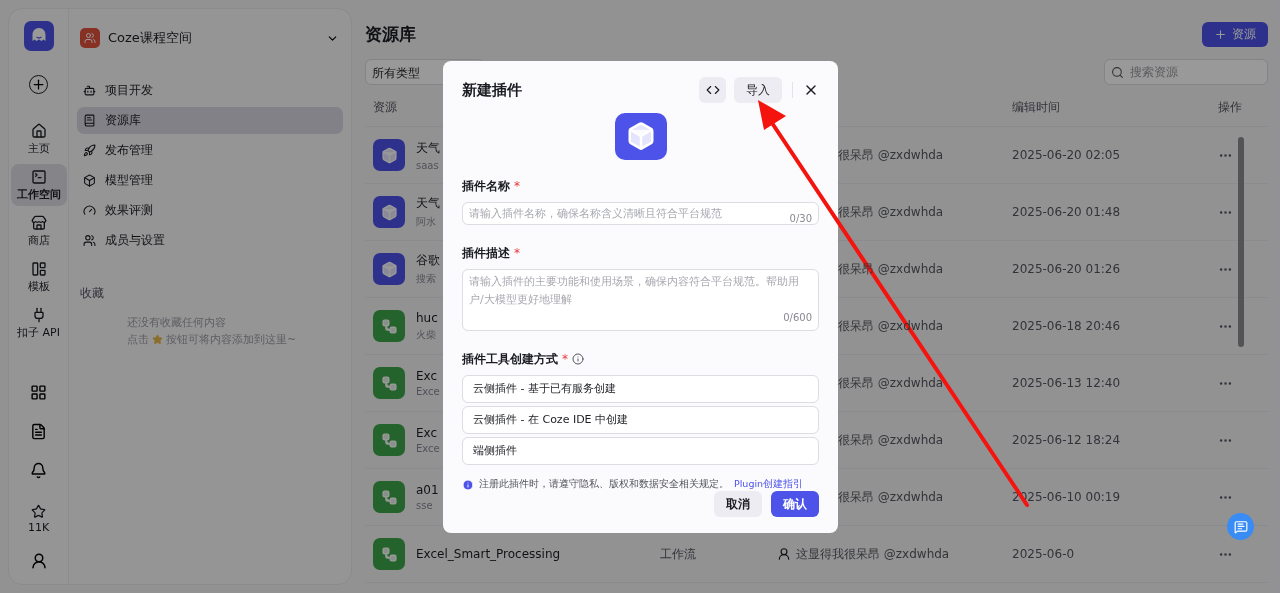  What do you see at coordinates (1067, 269) in the screenshot?
I see `edit-time: 2025-06-20 01:26` at bounding box center [1067, 269].